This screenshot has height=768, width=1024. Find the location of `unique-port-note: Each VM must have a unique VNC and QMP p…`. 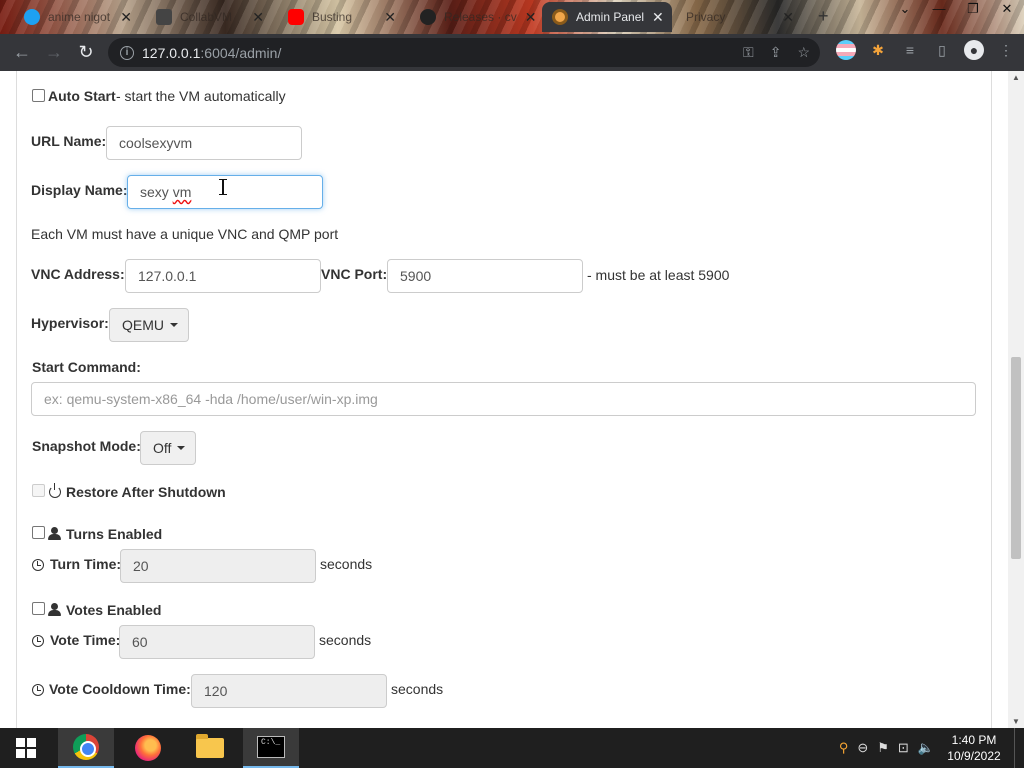

unique-port-note: Each VM must have a unique VNC and QMP p… is located at coordinates (185, 234).